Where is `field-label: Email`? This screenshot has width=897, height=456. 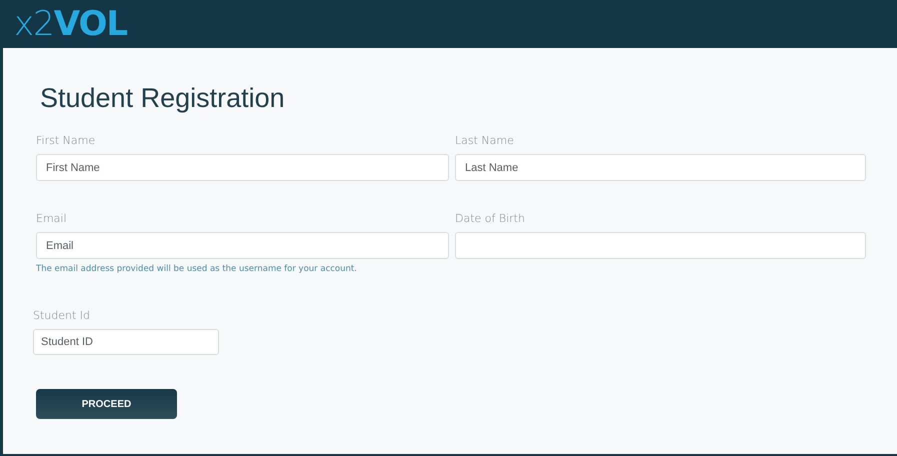
field-label: Email is located at coordinates (52, 218).